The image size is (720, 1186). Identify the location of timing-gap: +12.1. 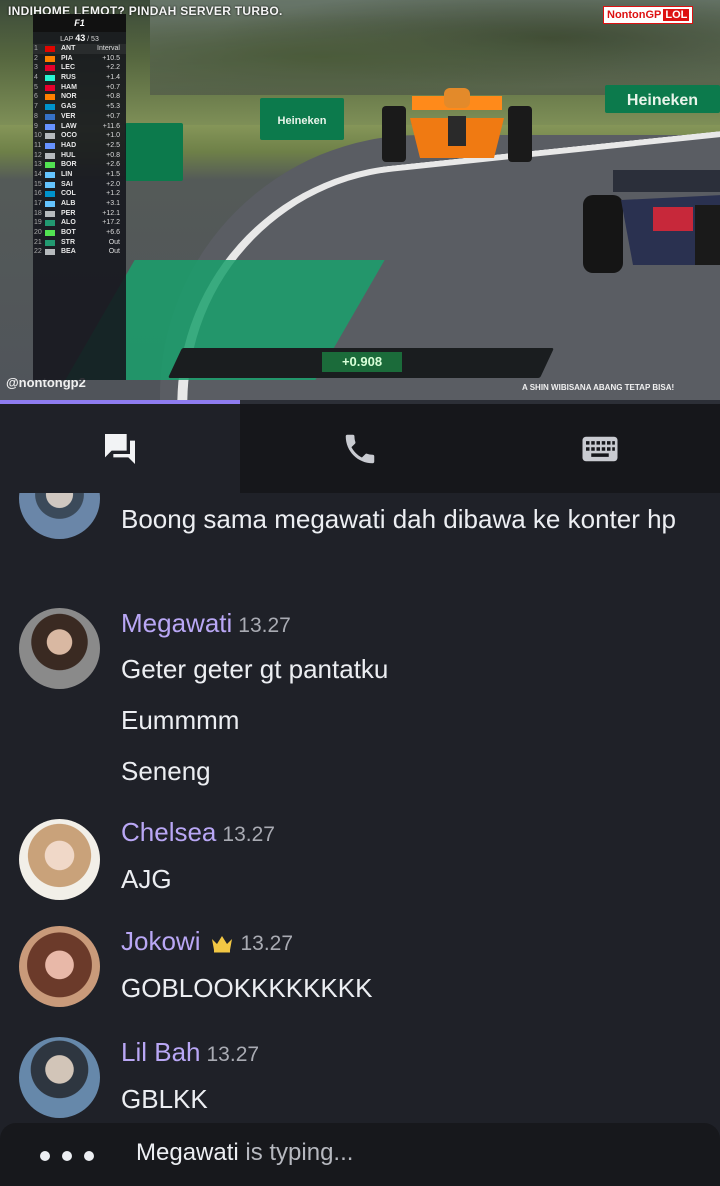
(111, 213).